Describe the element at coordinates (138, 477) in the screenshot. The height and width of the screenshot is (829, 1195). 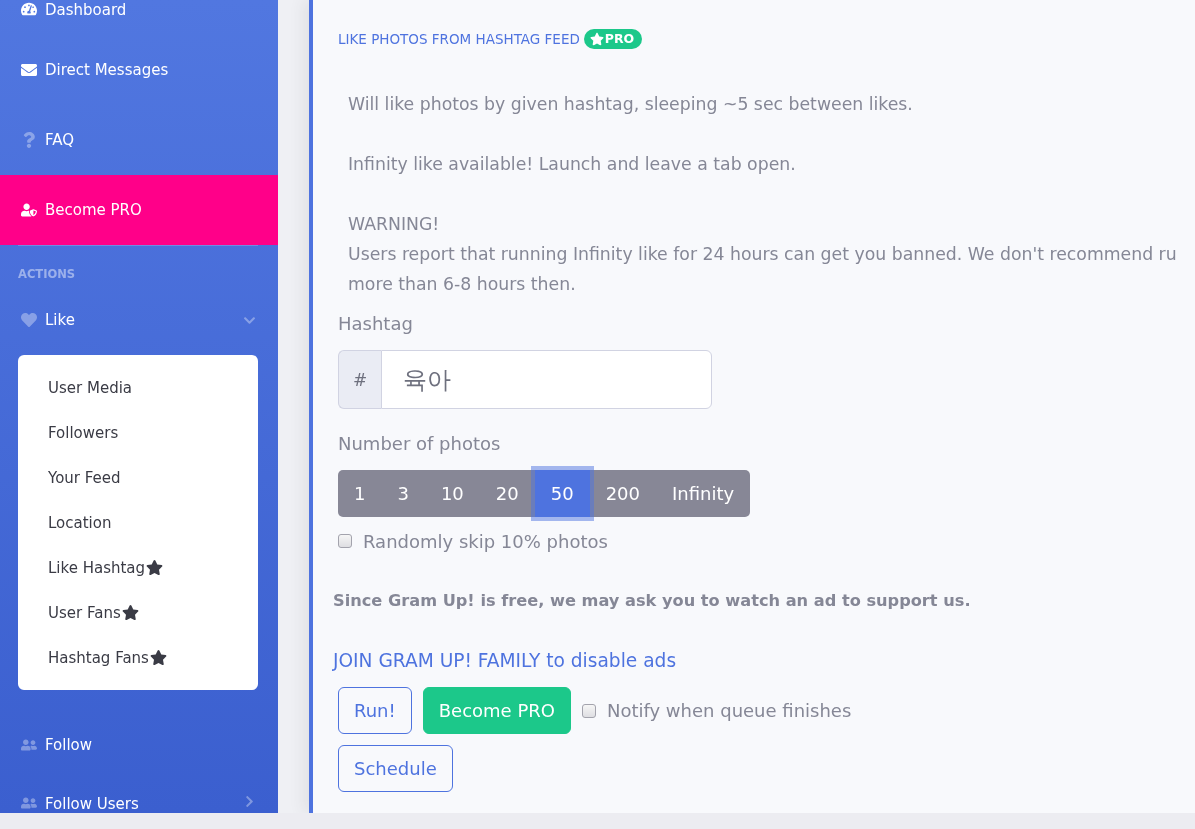
I see `submenu-link: Your Feed` at that location.